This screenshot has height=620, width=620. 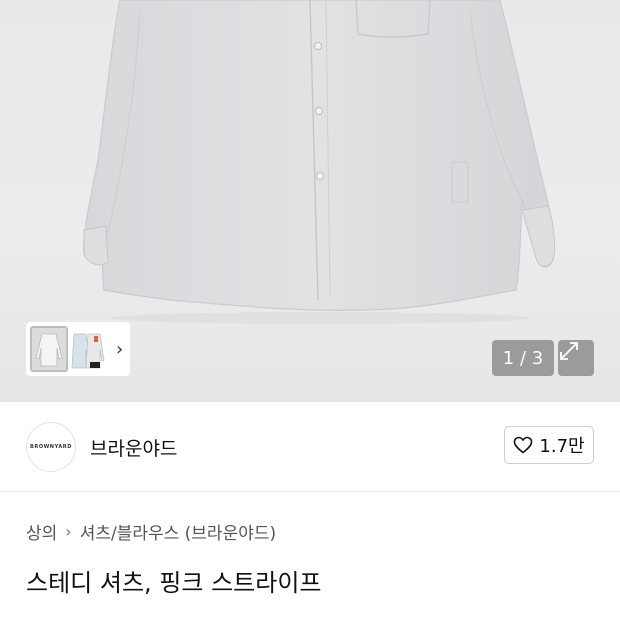 I want to click on heart-outline-icon, so click(x=523, y=445).